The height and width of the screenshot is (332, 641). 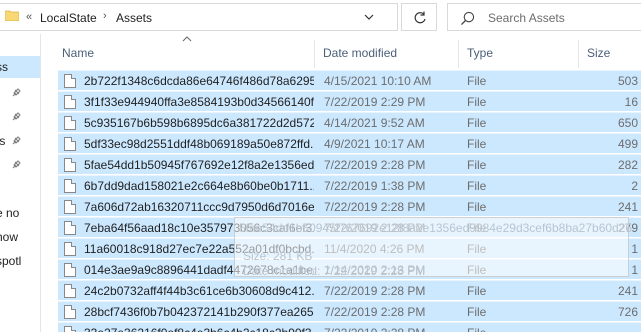 What do you see at coordinates (134, 18) in the screenshot?
I see `breadcrumb-assets: Assets` at bounding box center [134, 18].